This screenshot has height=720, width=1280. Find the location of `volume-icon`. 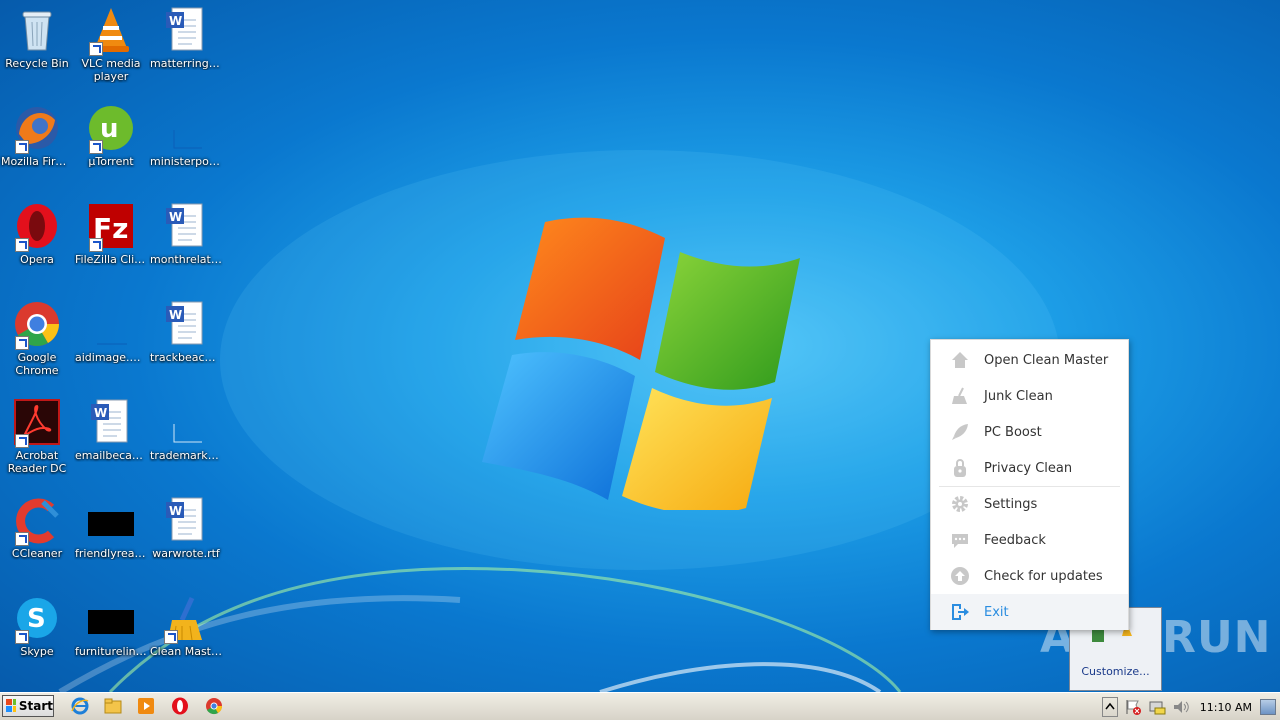

volume-icon is located at coordinates (1181, 707).